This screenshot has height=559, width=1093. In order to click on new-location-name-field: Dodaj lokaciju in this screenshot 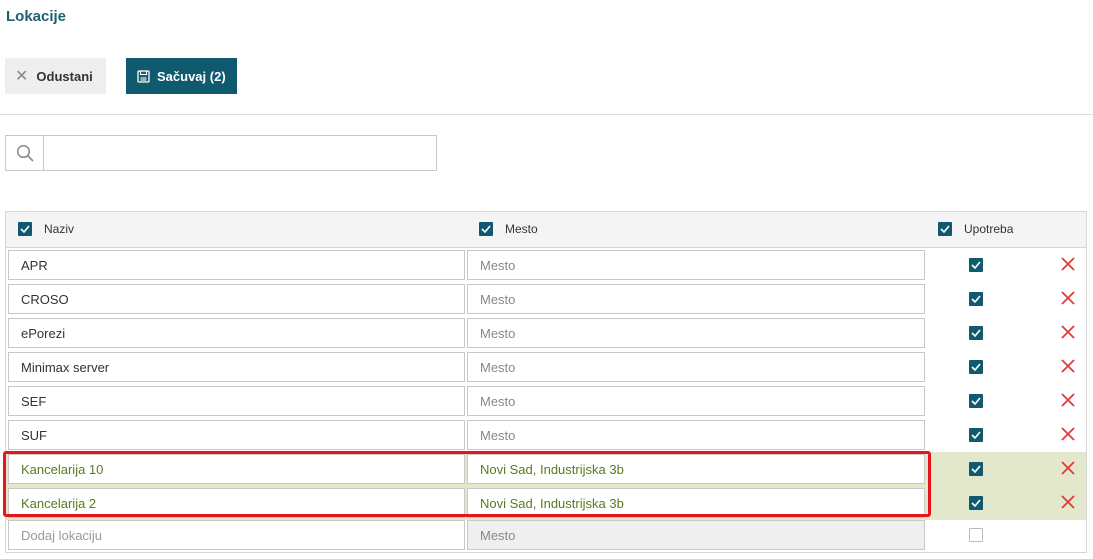, I will do `click(236, 535)`.